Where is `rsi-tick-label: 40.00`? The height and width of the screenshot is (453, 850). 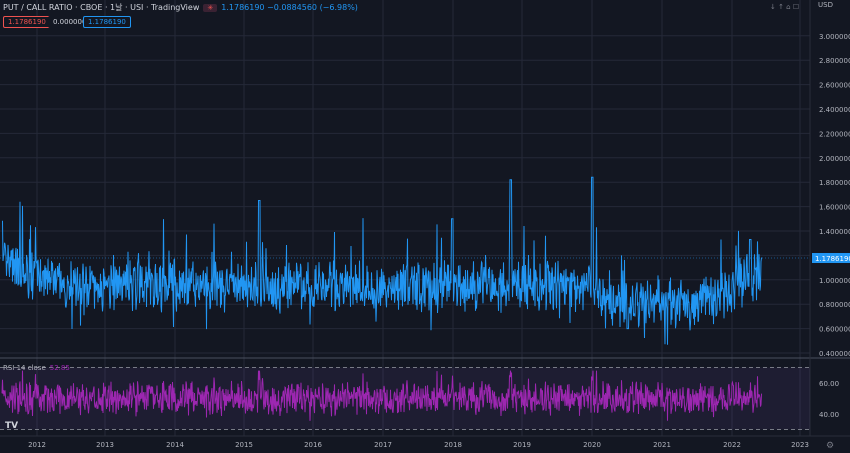 rsi-tick-label: 40.00 is located at coordinates (829, 415).